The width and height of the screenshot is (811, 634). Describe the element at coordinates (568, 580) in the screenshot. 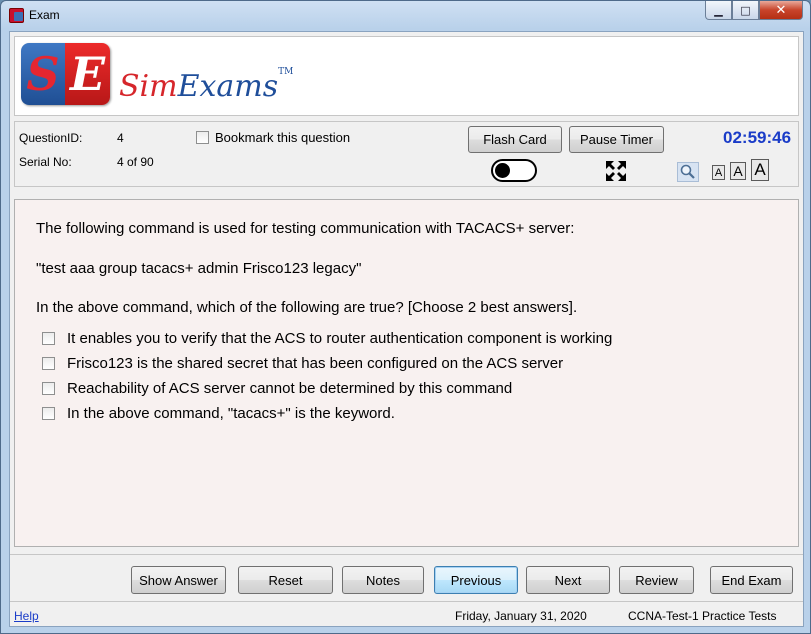

I see `next-button: Next` at that location.